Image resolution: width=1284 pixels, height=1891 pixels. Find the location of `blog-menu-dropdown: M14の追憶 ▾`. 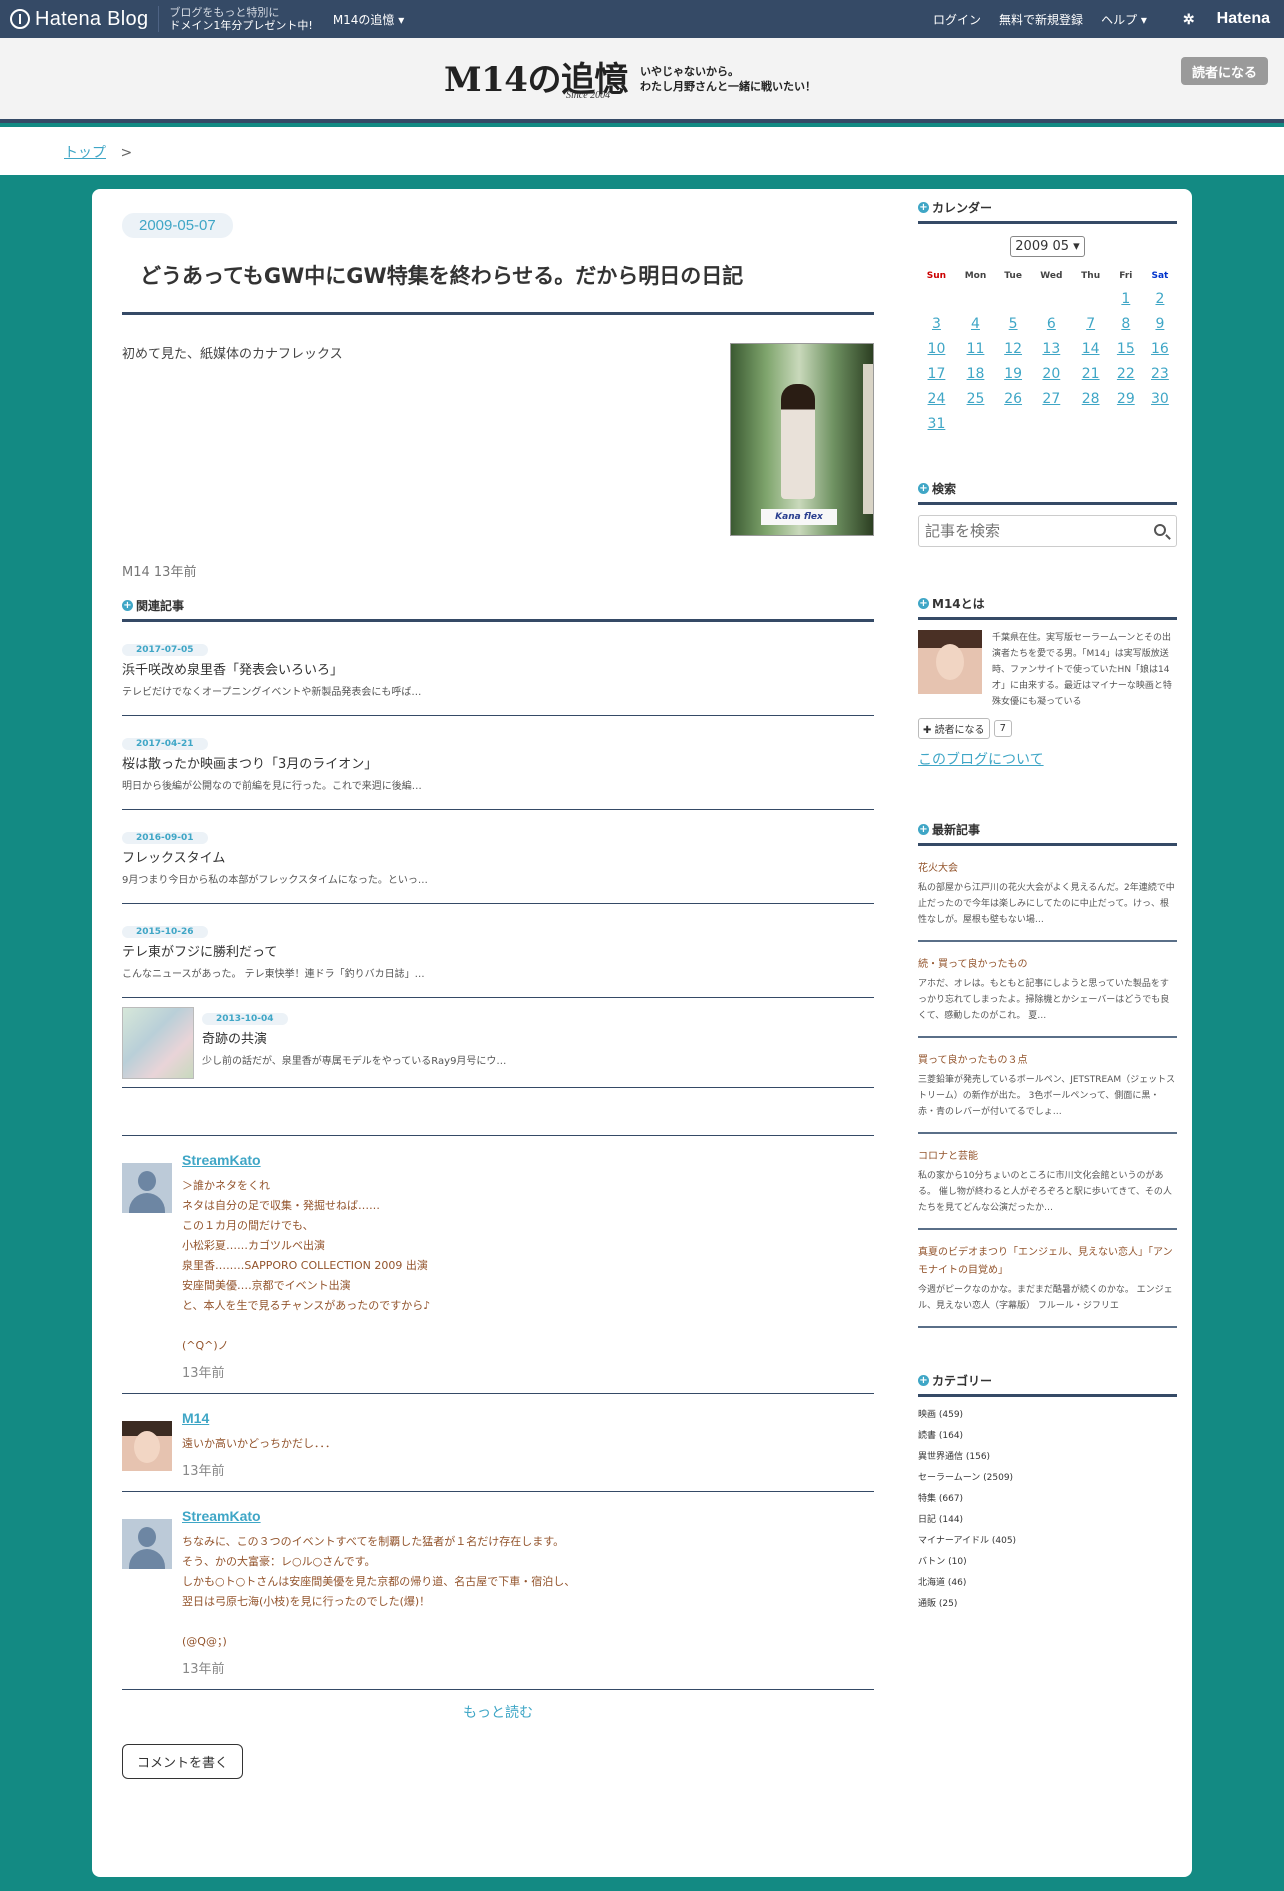

blog-menu-dropdown: M14の追憶 ▾ is located at coordinates (368, 19).